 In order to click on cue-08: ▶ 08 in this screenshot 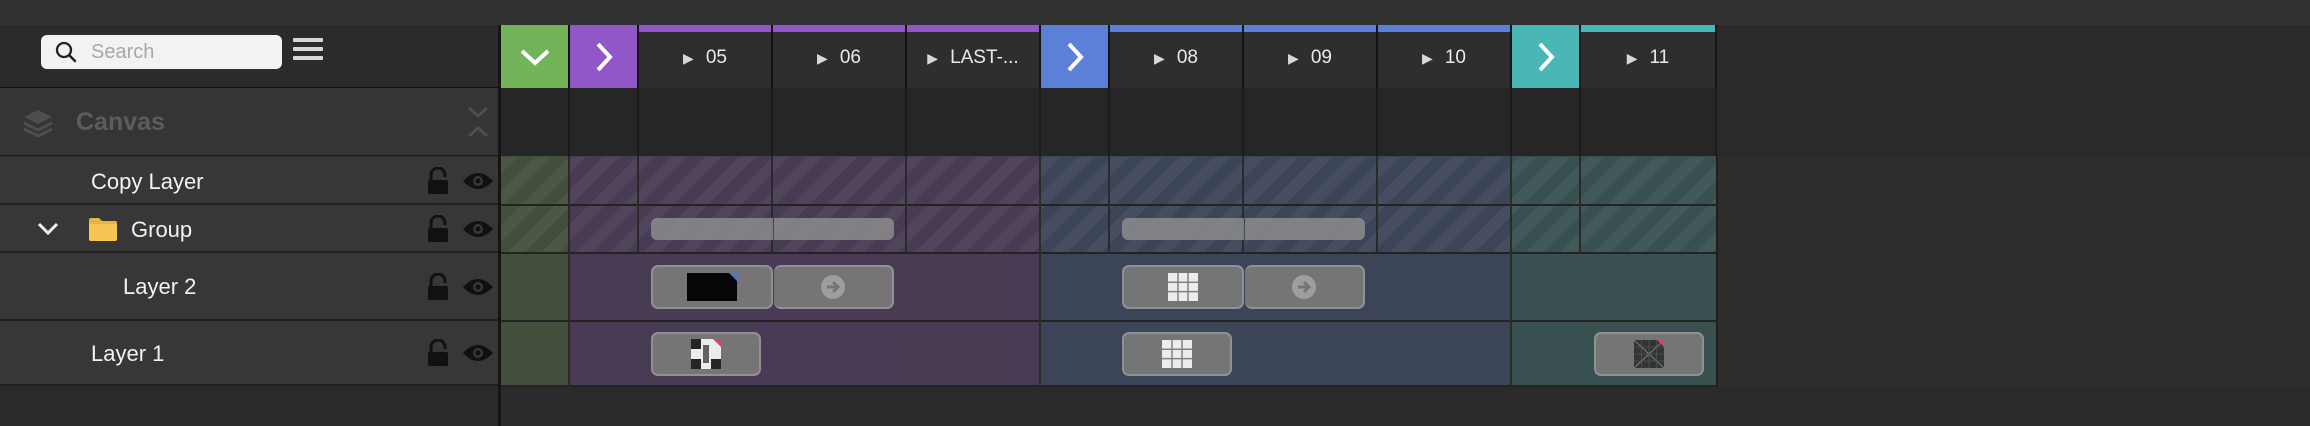, I will do `click(1177, 56)`.